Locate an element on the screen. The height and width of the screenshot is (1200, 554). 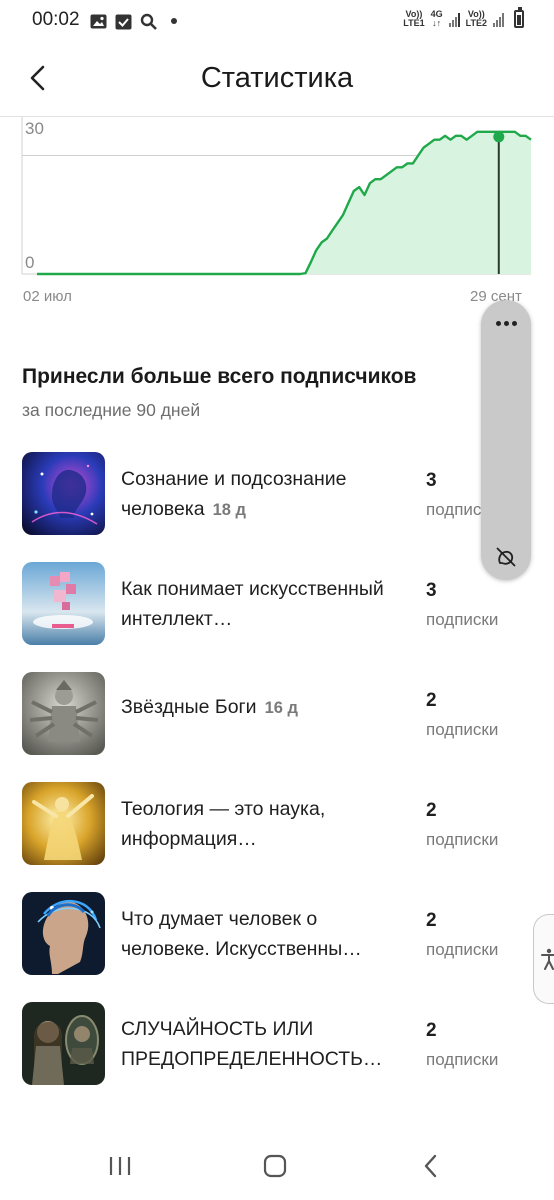
floating-panel is located at coordinates (506, 440).